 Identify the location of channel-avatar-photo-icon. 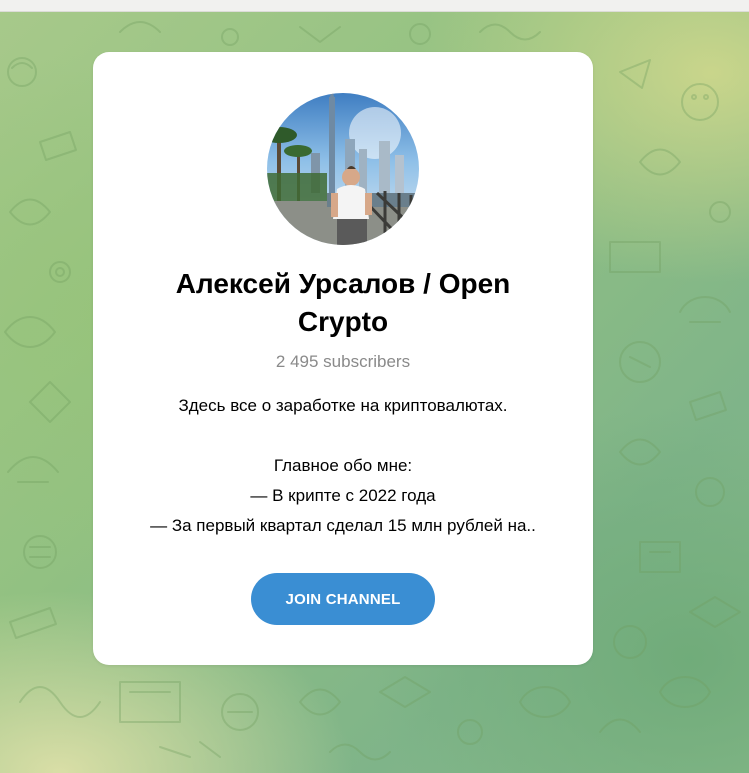
(343, 169).